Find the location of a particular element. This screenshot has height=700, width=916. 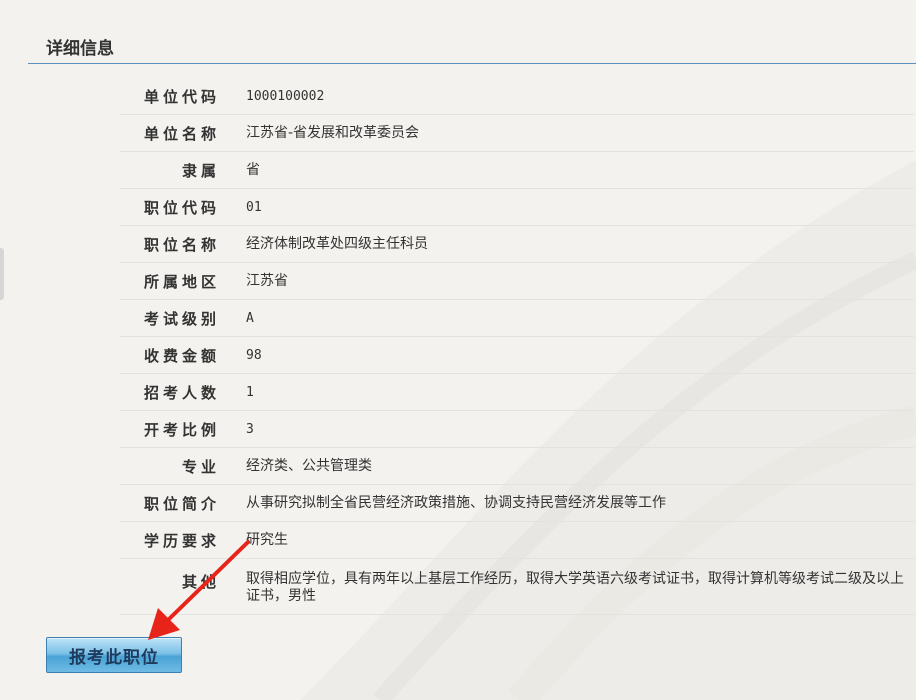

detail-value-fee: 98 is located at coordinates (254, 355).